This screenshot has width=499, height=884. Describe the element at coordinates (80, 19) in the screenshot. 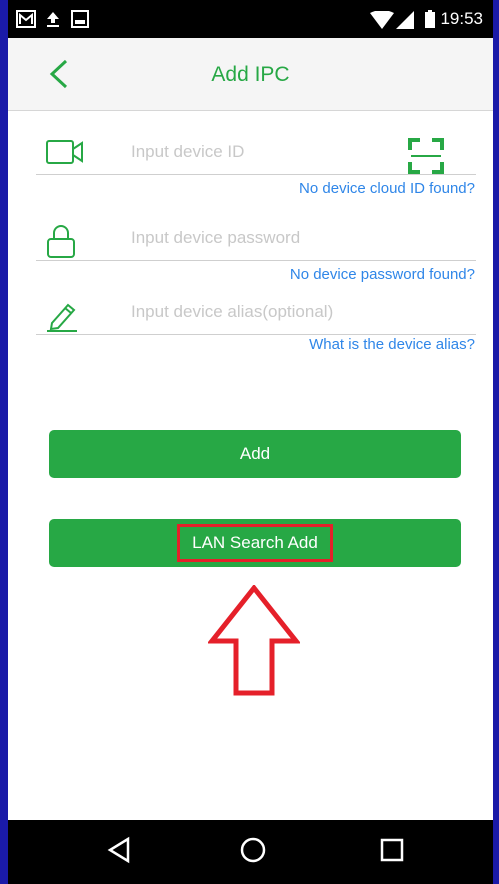

I see `image-icon` at that location.